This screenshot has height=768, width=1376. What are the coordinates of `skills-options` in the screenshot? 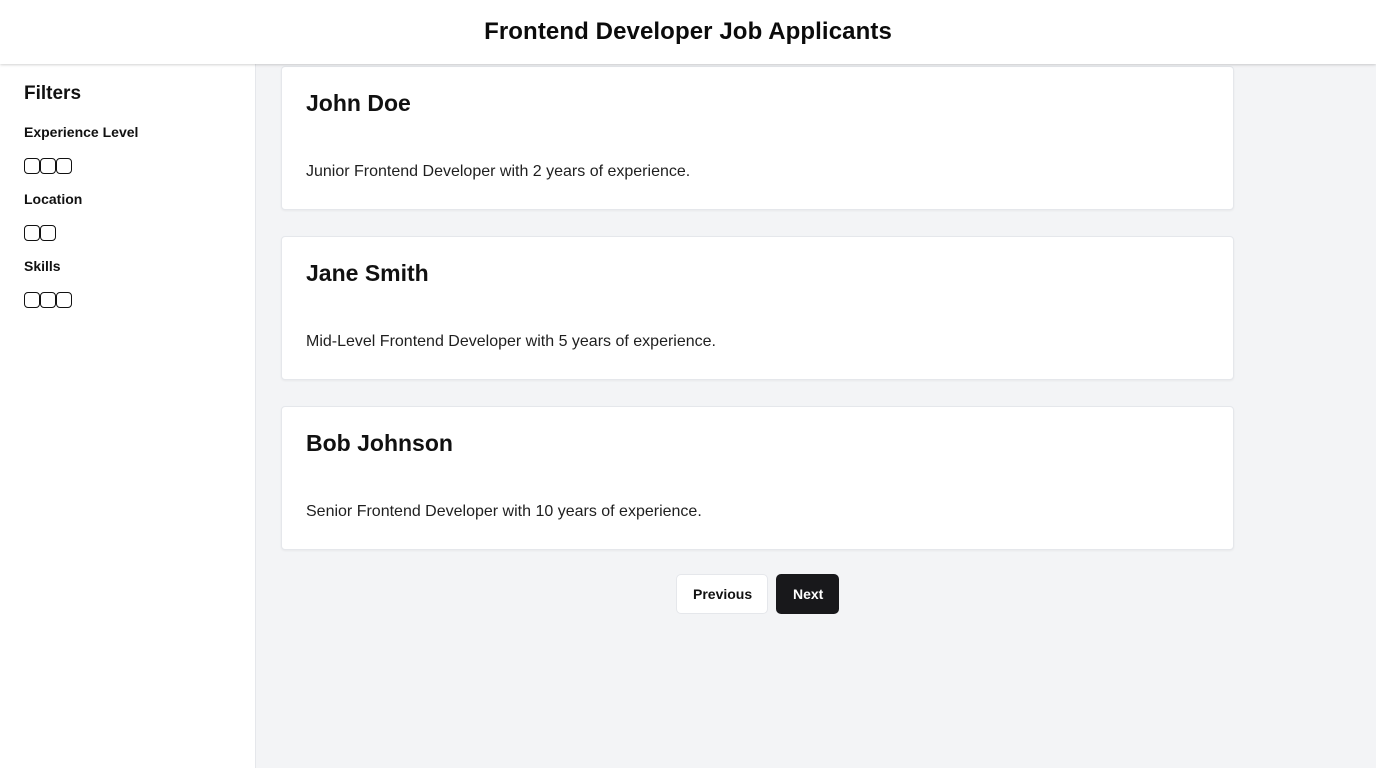 It's located at (127, 300).